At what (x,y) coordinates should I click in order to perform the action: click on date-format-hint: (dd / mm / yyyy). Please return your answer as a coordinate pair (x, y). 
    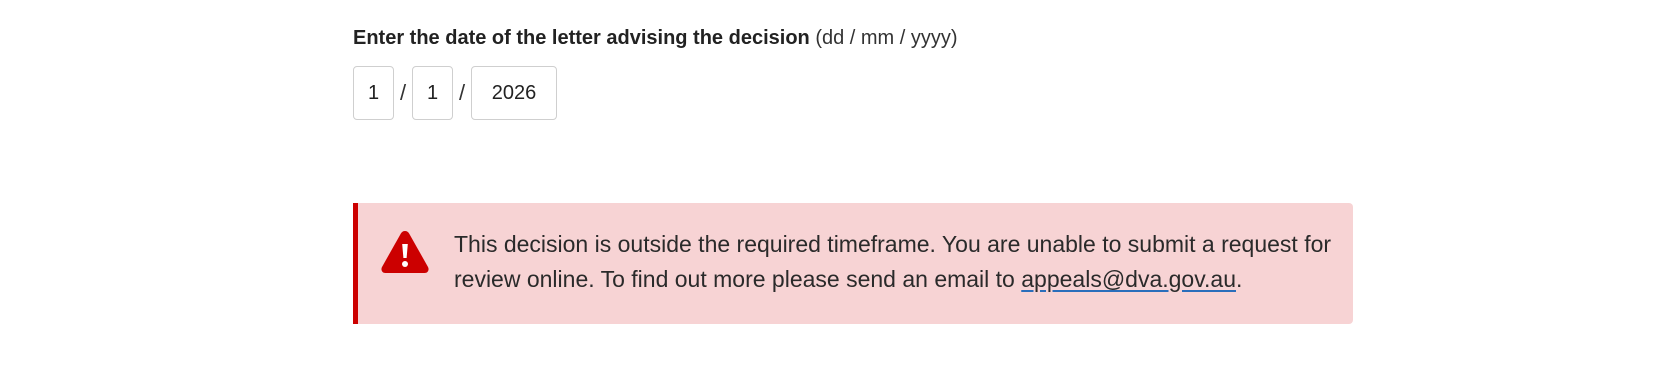
    Looking at the image, I should click on (886, 38).